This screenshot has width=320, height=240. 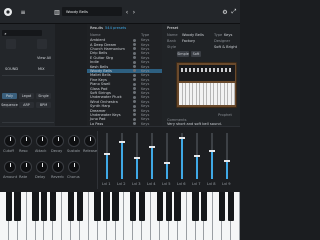 What do you see at coordinates (234, 11) in the screenshot?
I see `expand-icon: ⤢` at bounding box center [234, 11].